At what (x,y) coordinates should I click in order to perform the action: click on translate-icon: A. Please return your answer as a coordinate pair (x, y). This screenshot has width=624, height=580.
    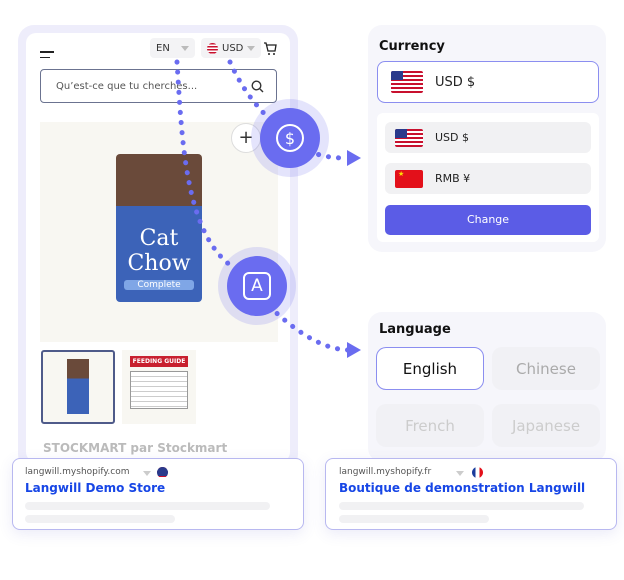
    Looking at the image, I should click on (257, 286).